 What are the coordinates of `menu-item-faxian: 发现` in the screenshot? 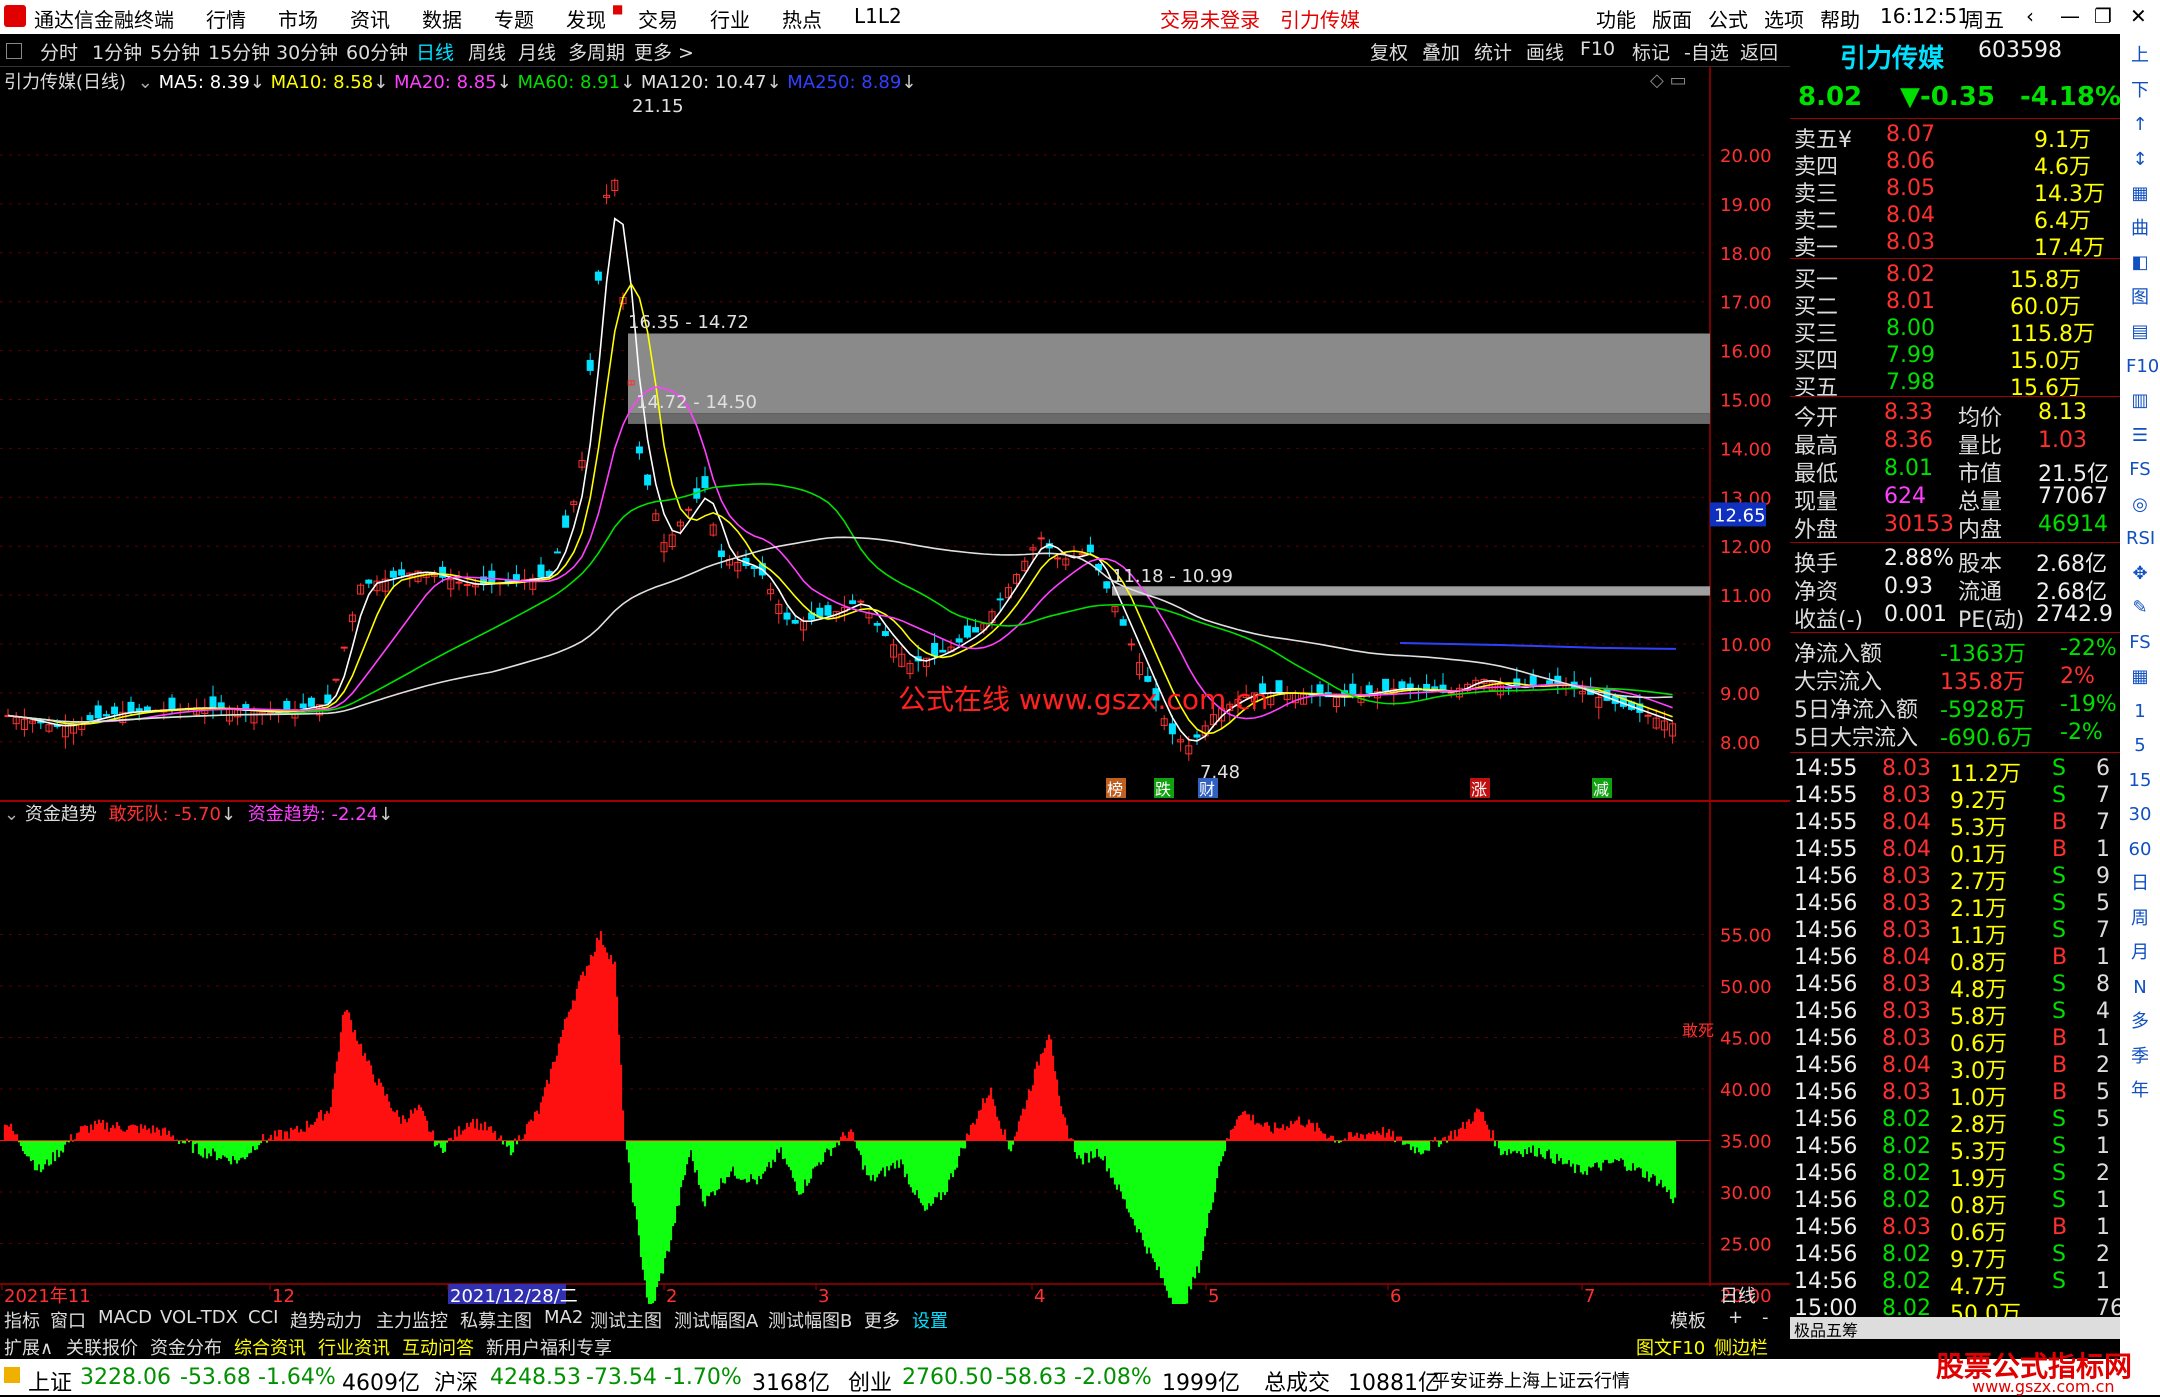 It's located at (586, 18).